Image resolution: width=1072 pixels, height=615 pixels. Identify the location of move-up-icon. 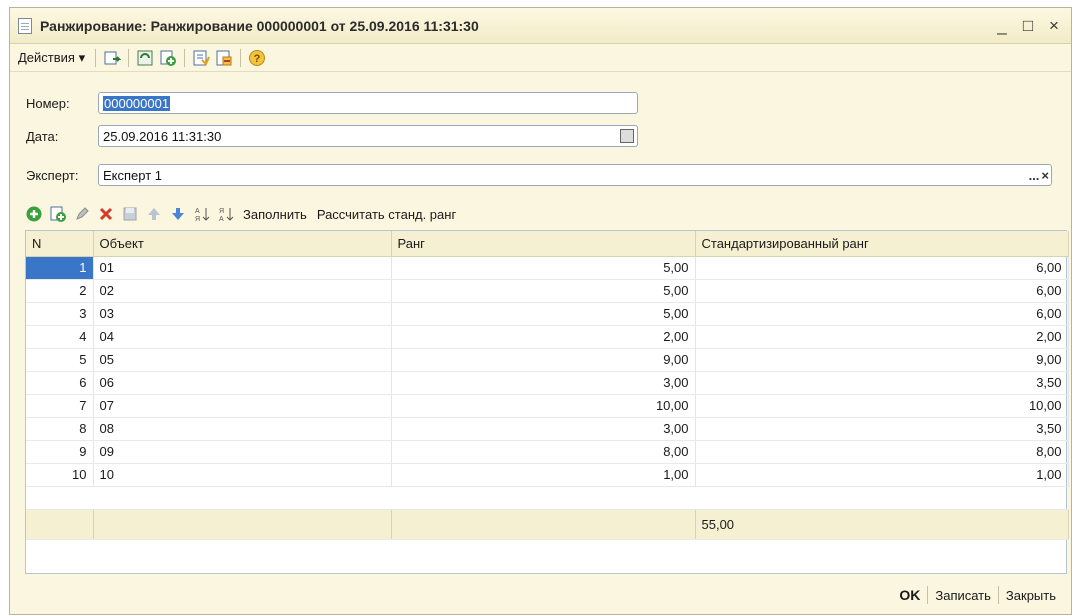
(154, 214).